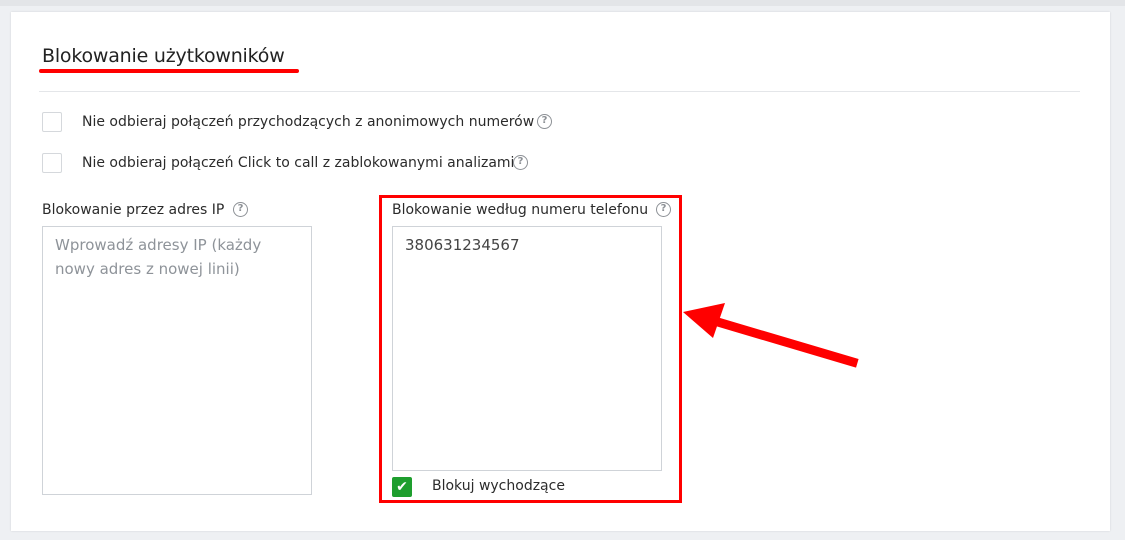  Describe the element at coordinates (559, 91) in the screenshot. I see `section-divider` at that location.